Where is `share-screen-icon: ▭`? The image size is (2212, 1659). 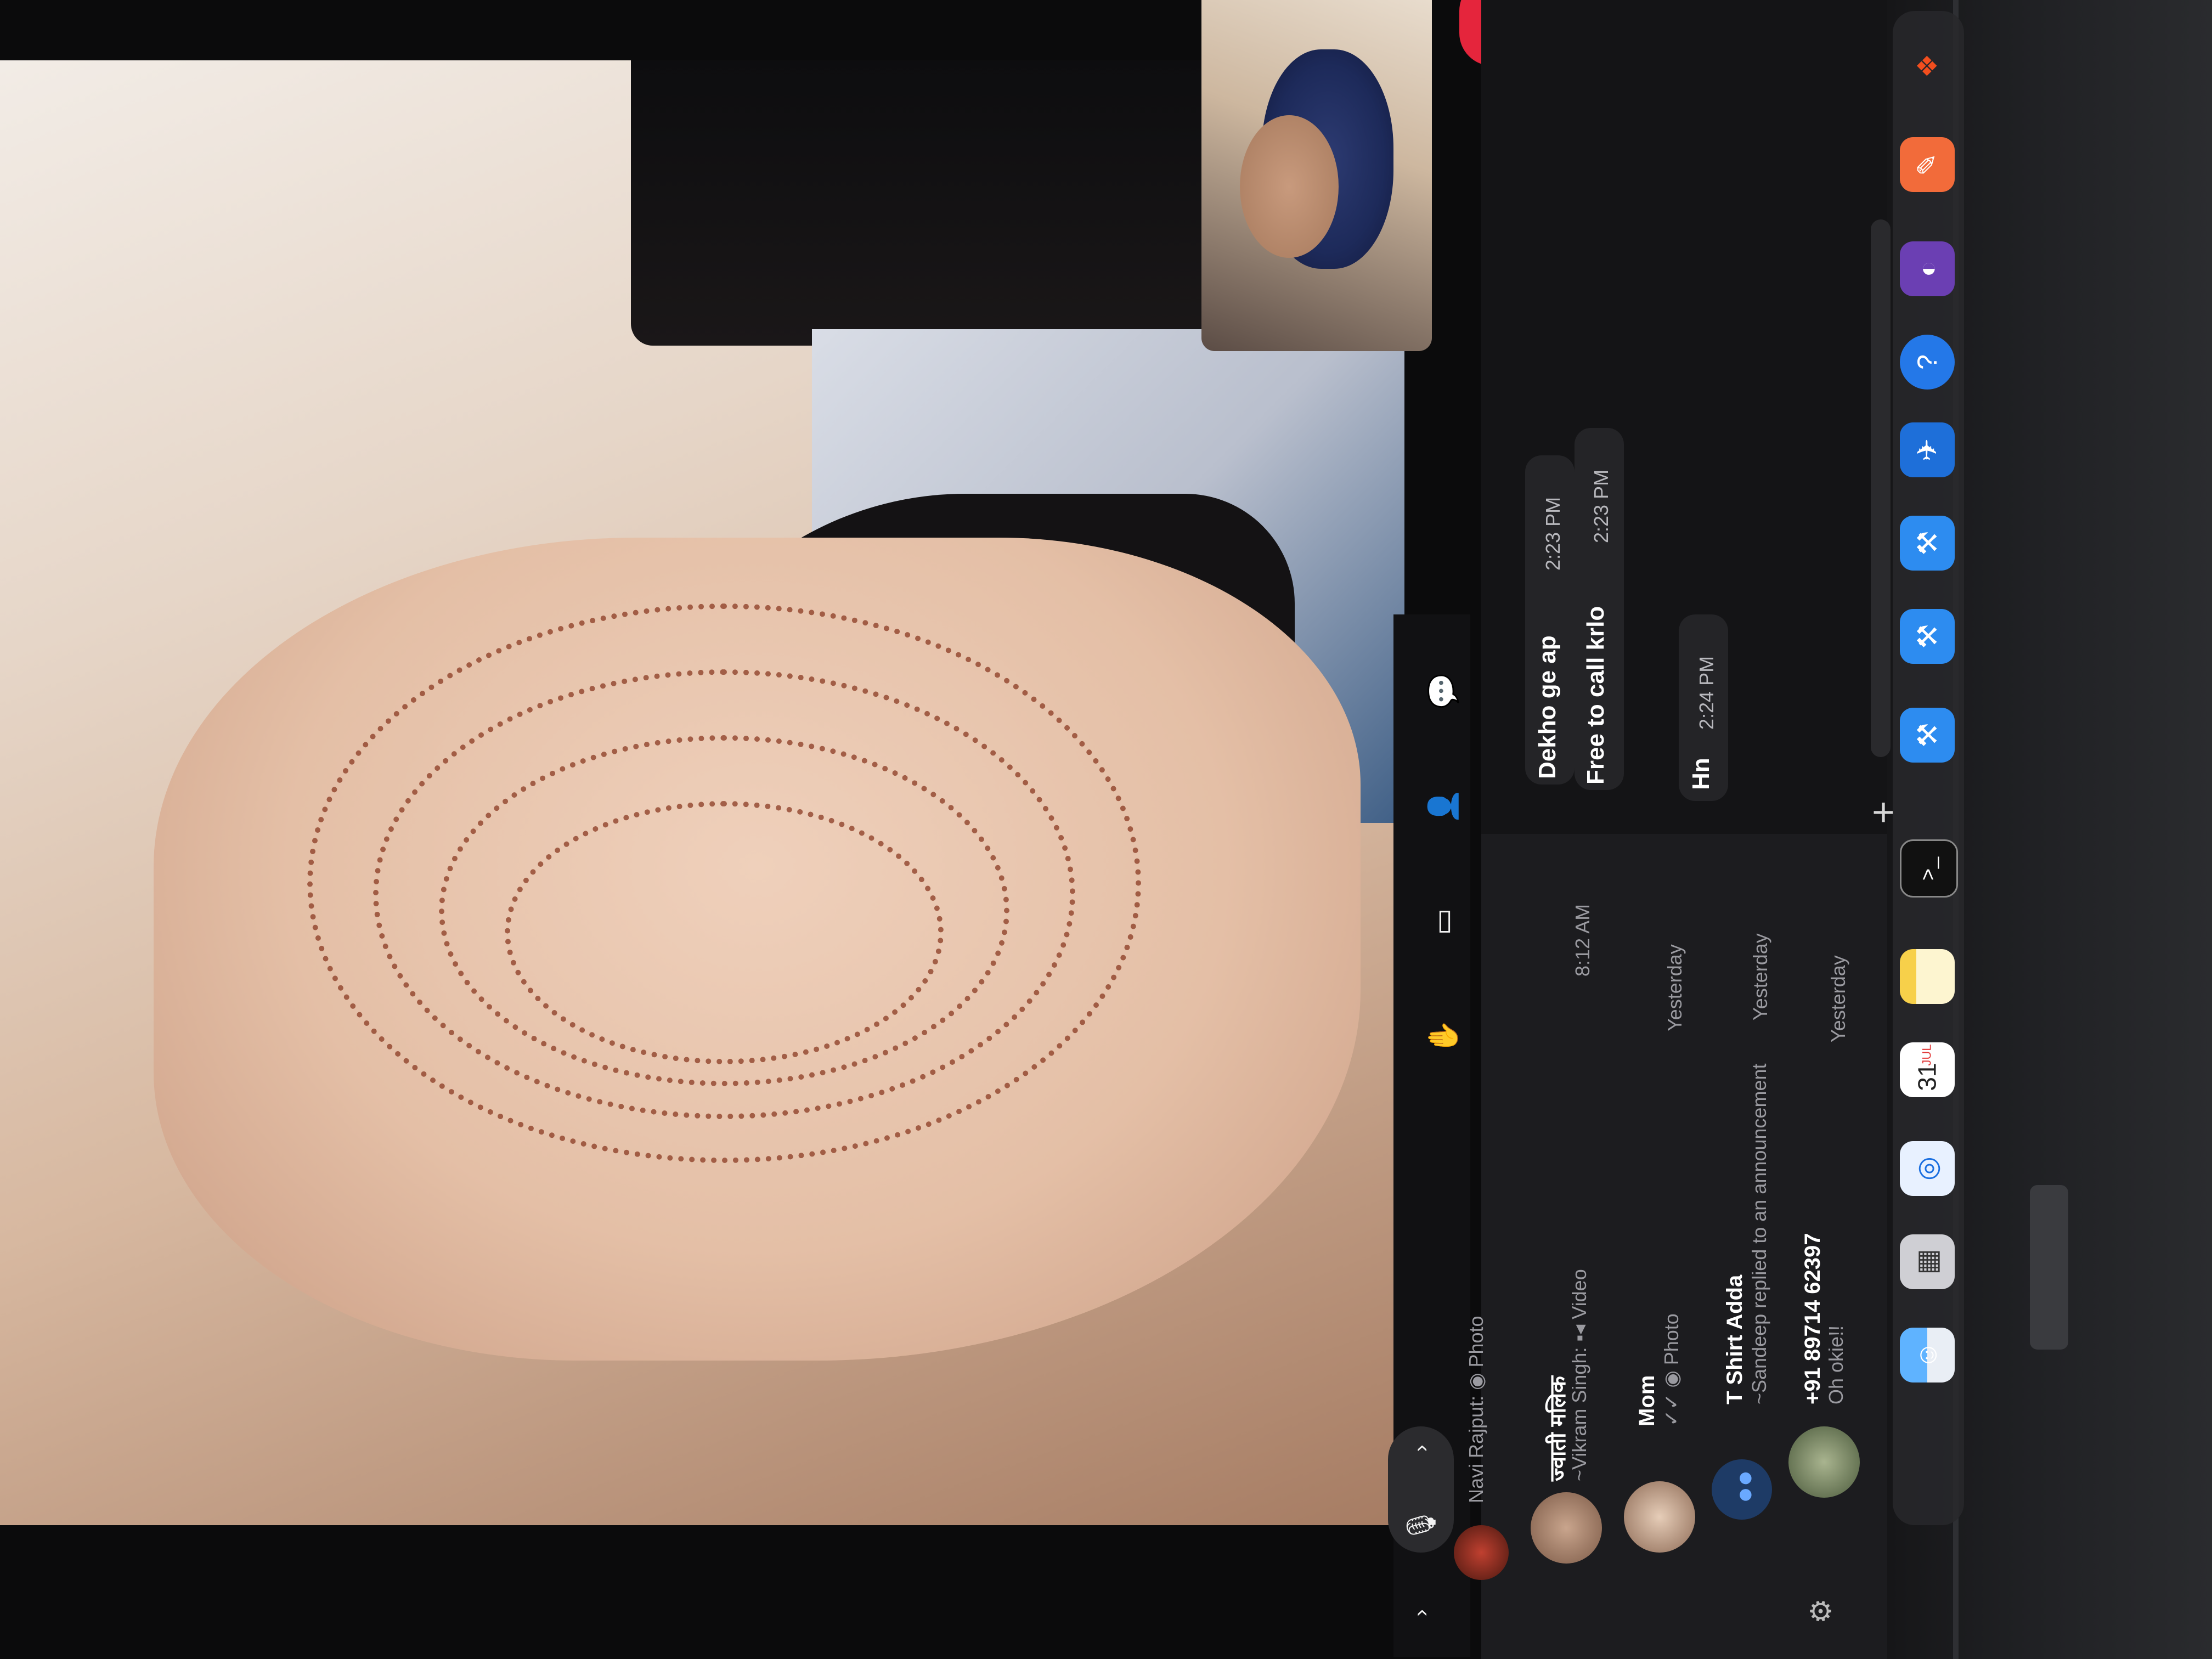 share-screen-icon: ▭ is located at coordinates (1443, 922).